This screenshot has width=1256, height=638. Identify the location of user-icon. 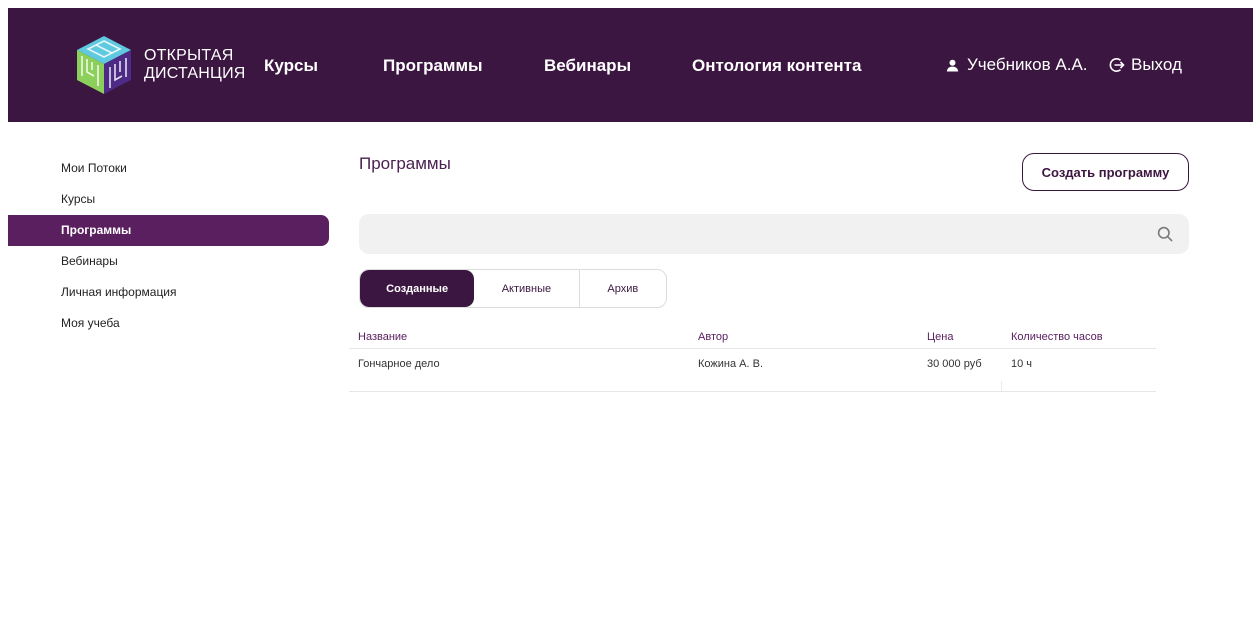
(952, 65).